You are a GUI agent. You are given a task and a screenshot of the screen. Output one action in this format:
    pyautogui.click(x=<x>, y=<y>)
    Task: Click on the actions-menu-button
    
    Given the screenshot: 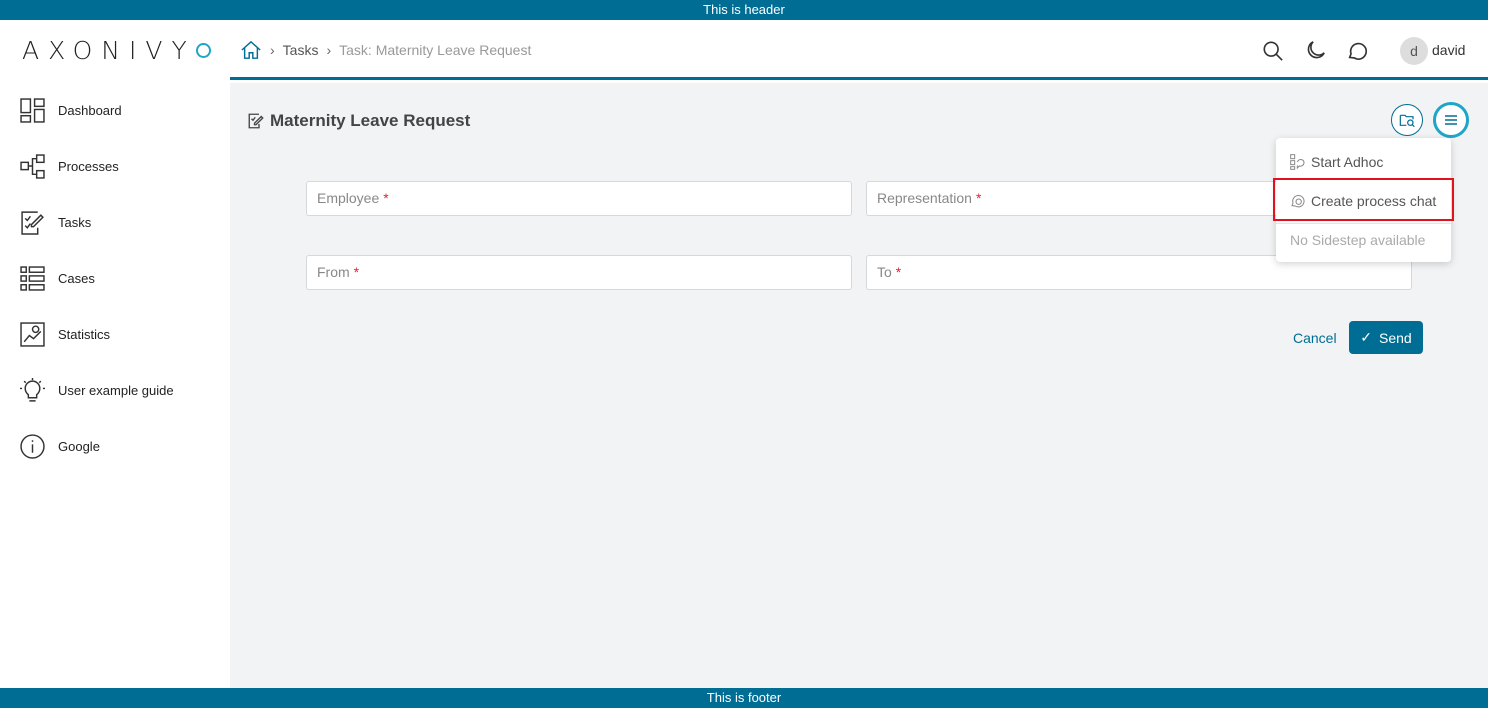 What is the action you would take?
    pyautogui.click(x=1451, y=120)
    